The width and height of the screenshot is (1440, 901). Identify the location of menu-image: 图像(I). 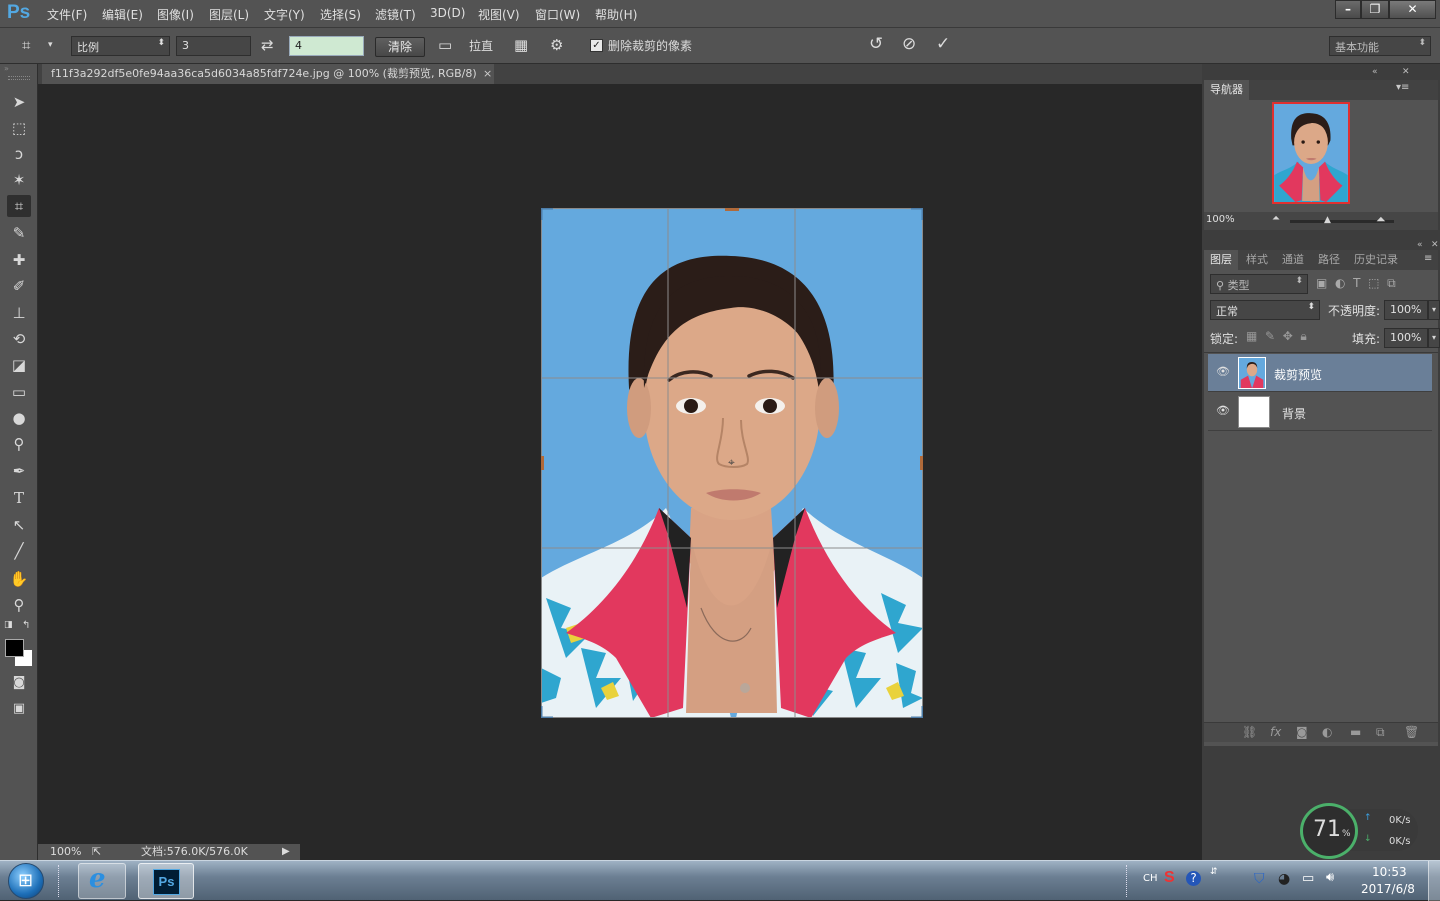
(175, 14).